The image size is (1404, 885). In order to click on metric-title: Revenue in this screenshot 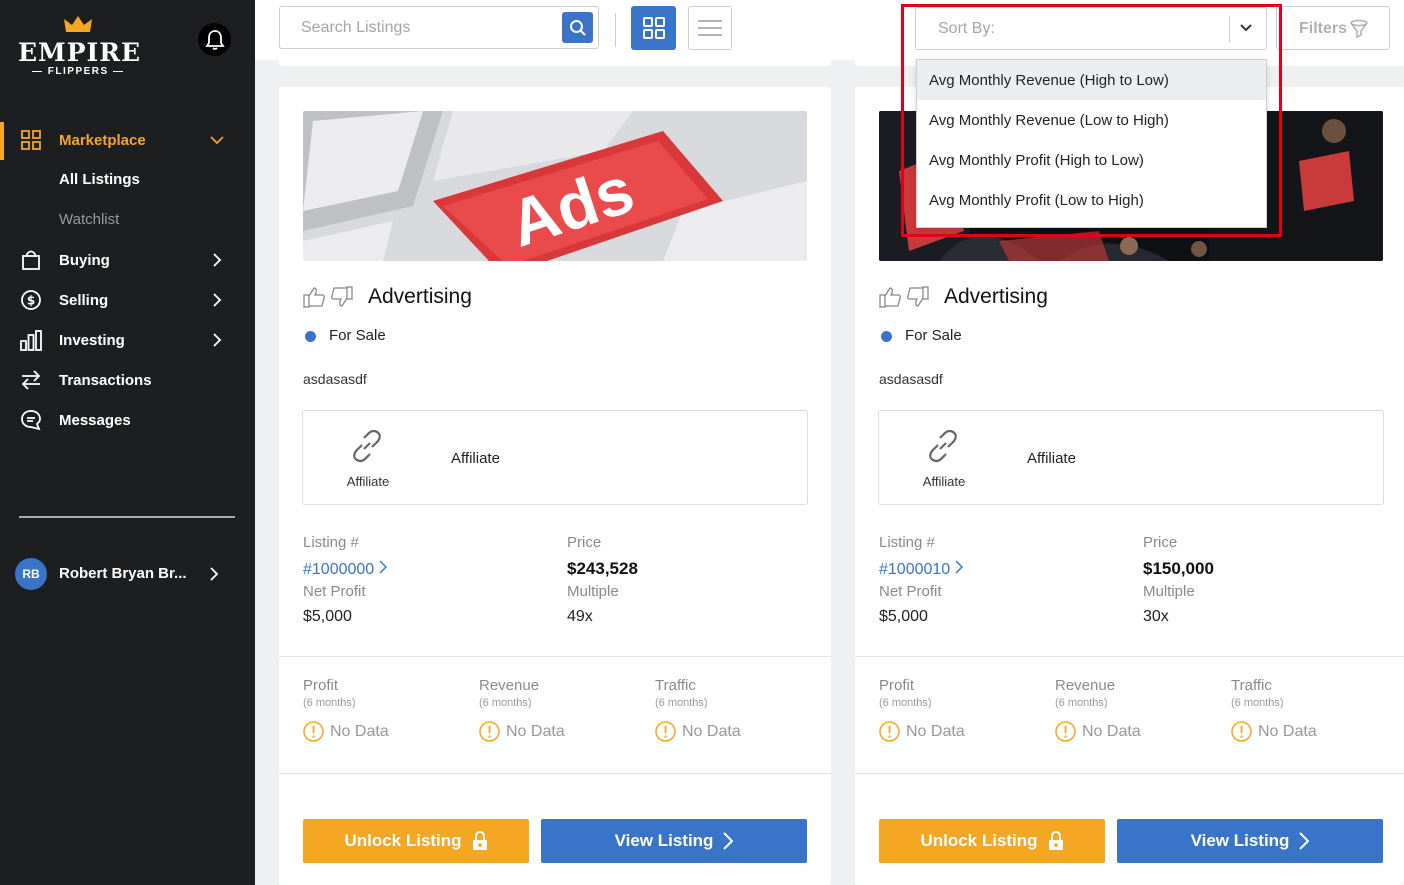, I will do `click(1085, 685)`.